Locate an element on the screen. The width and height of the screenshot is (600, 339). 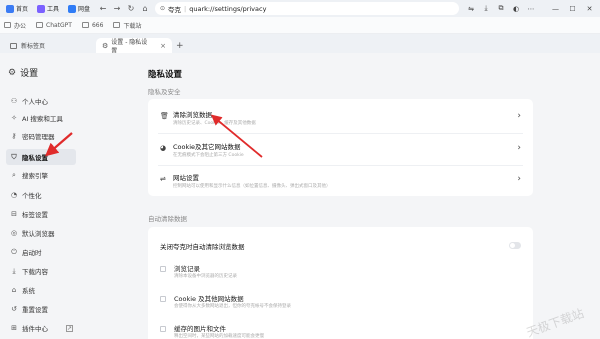
cloud-drive-icon is located at coordinates (72, 8).